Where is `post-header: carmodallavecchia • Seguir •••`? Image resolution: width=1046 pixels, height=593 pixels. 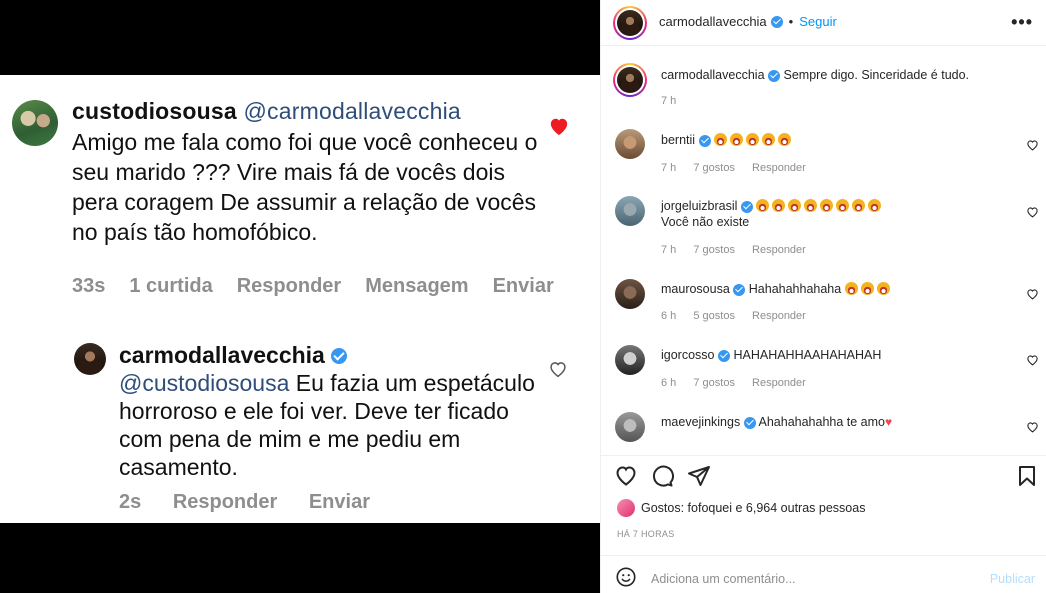 post-header: carmodallavecchia • Seguir ••• is located at coordinates (823, 23).